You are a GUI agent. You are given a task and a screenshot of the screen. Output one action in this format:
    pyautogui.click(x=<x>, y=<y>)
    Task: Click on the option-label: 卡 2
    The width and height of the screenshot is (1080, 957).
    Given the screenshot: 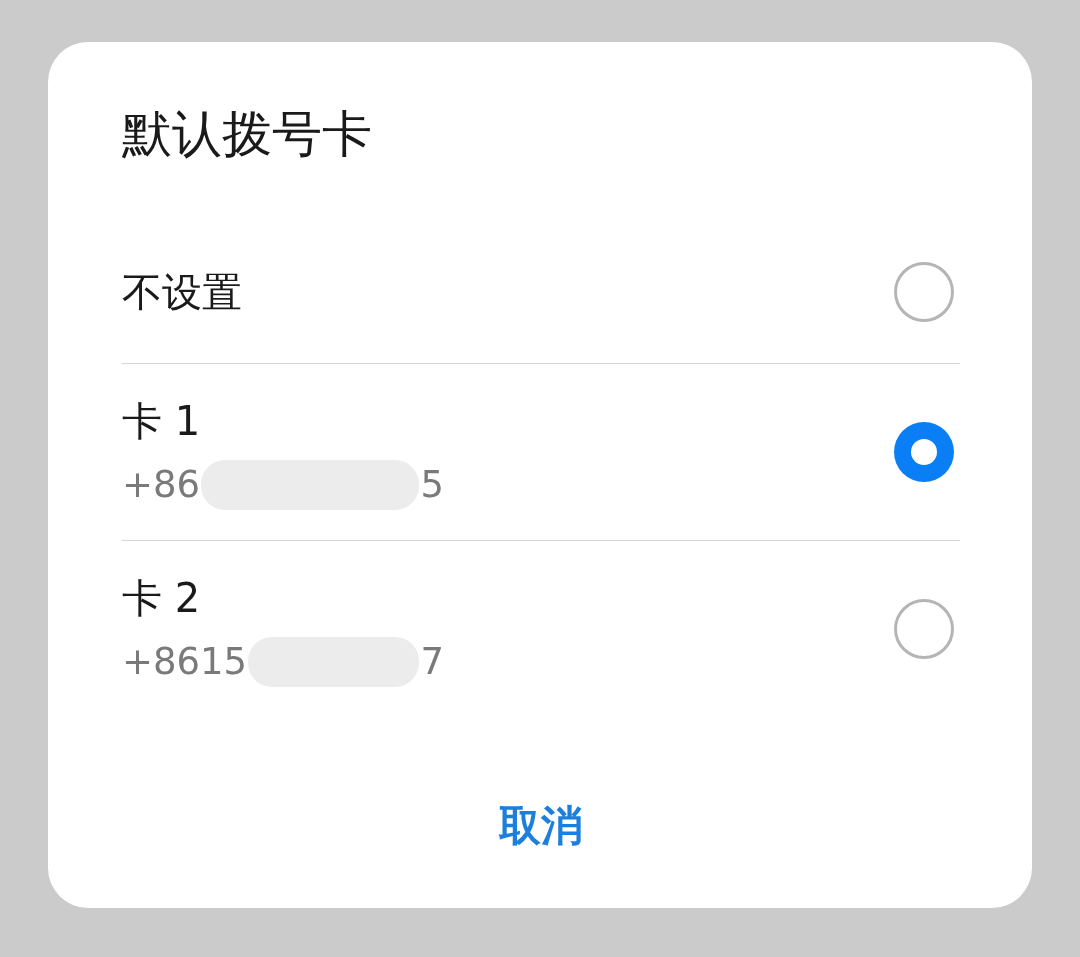 What is the action you would take?
    pyautogui.click(x=162, y=598)
    